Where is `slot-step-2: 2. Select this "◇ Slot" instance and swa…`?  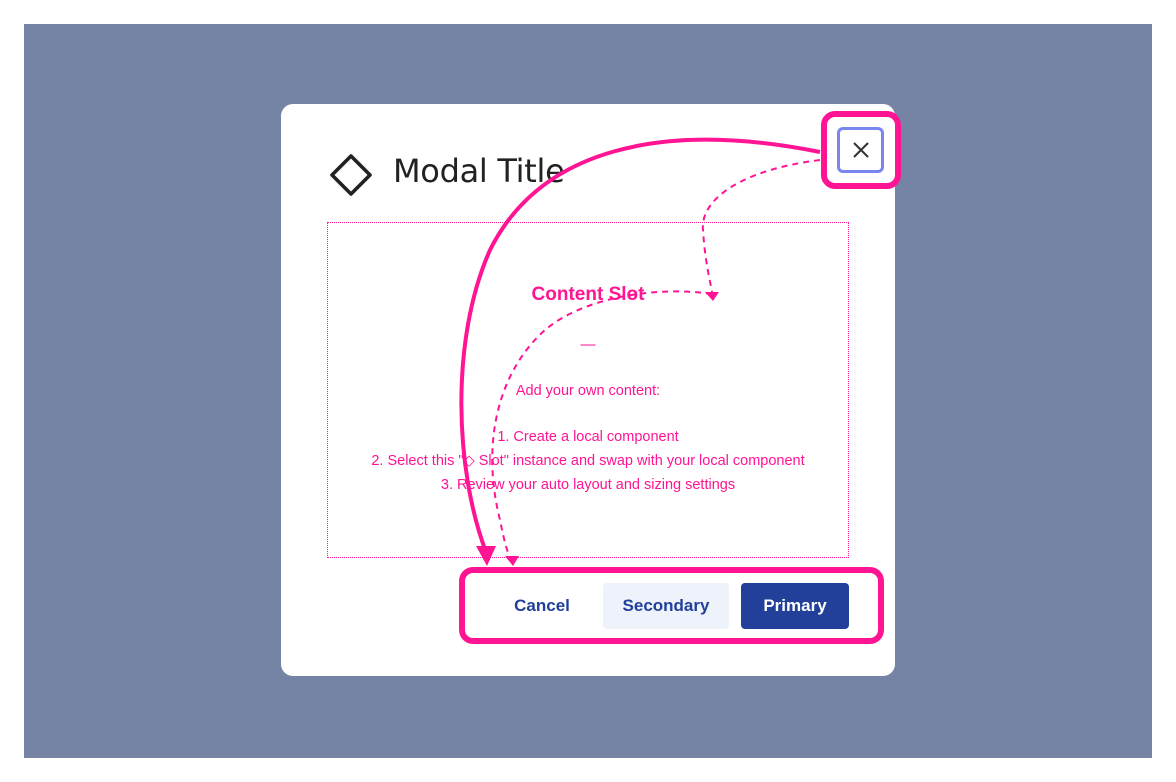
slot-step-2: 2. Select this "◇ Slot" instance and swa… is located at coordinates (588, 461).